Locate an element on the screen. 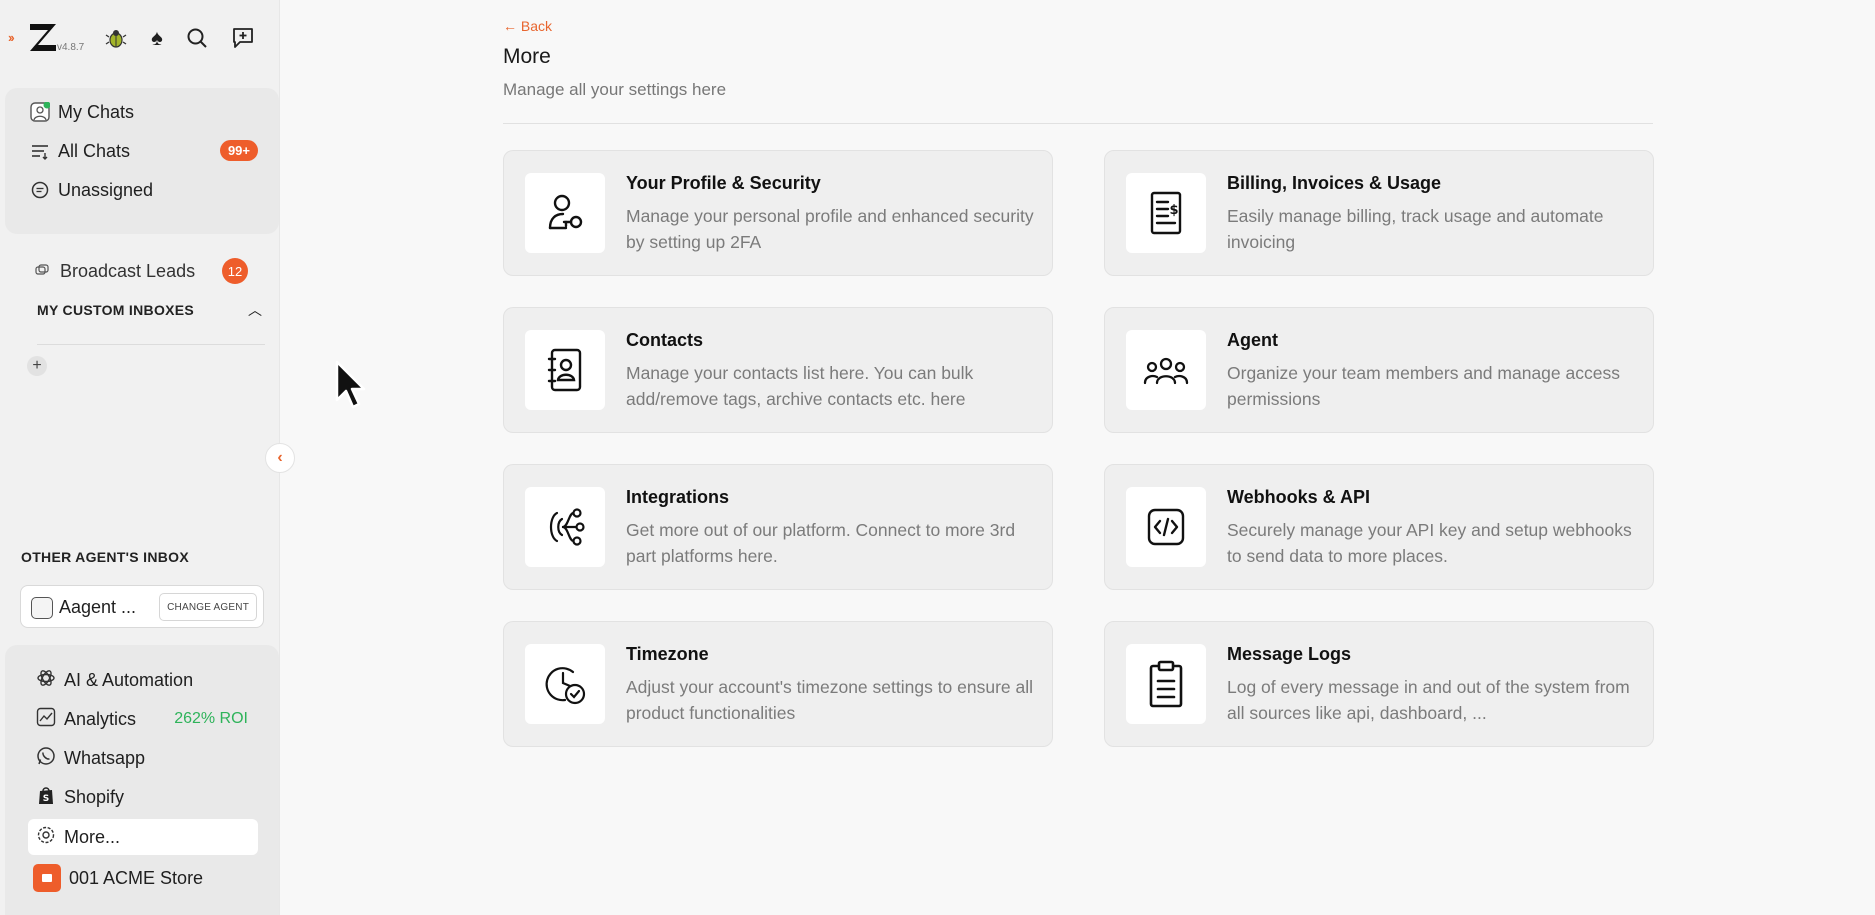 This screenshot has width=1875, height=915. app-logo is located at coordinates (43, 37).